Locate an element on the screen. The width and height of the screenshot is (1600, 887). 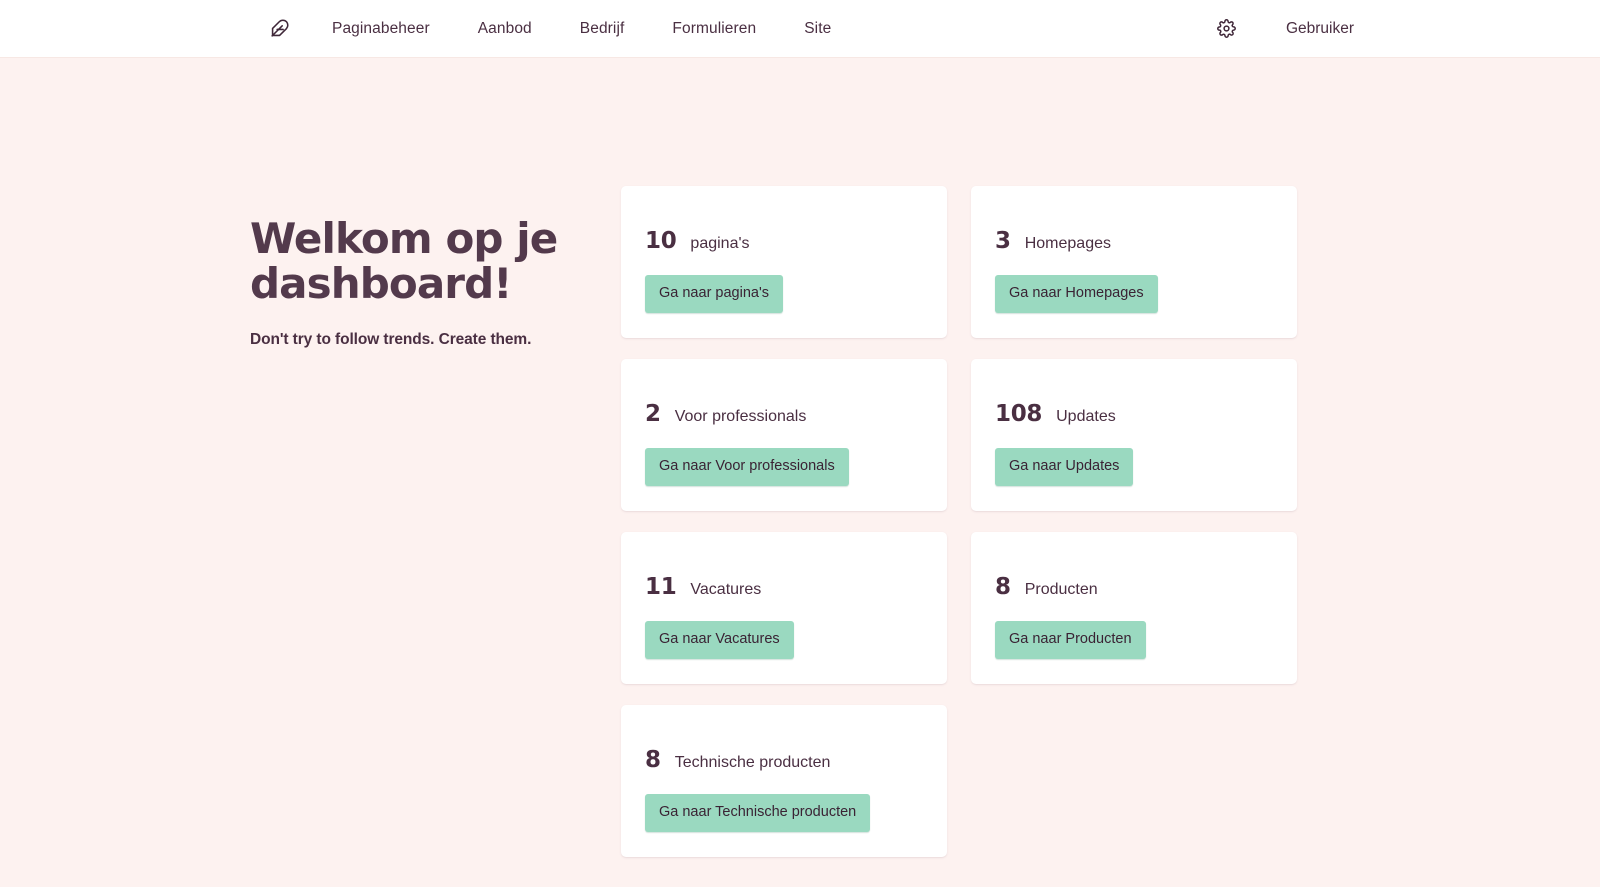
gear-icon is located at coordinates (1227, 29).